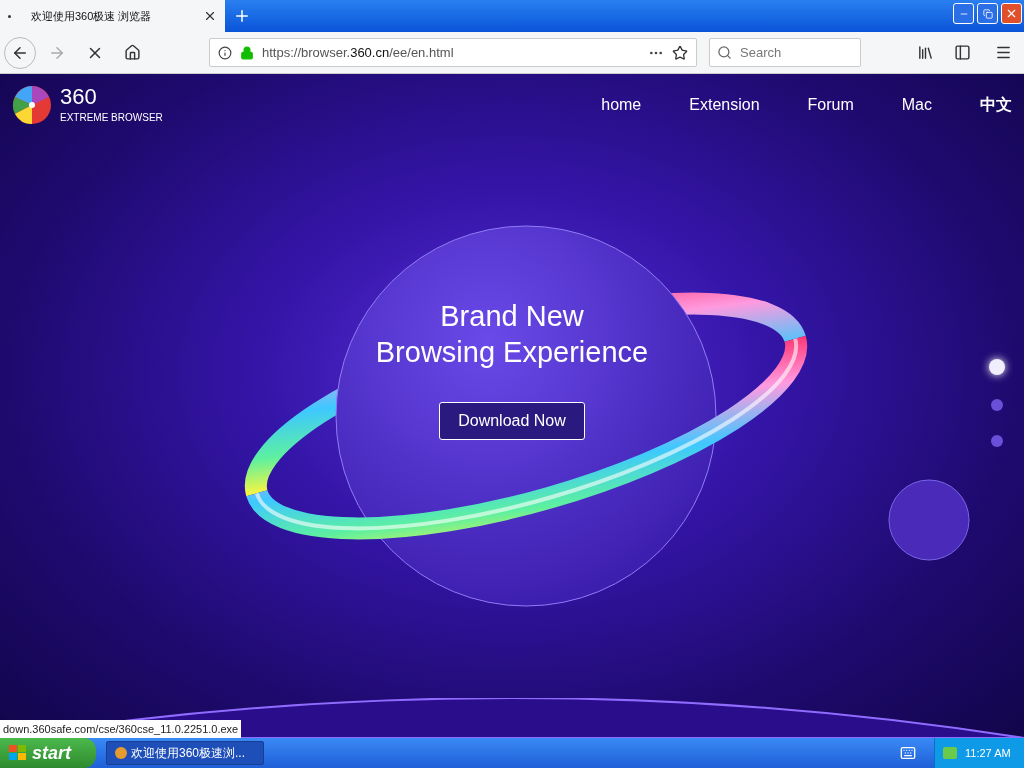  What do you see at coordinates (1003, 52) in the screenshot?
I see `menu-icon` at bounding box center [1003, 52].